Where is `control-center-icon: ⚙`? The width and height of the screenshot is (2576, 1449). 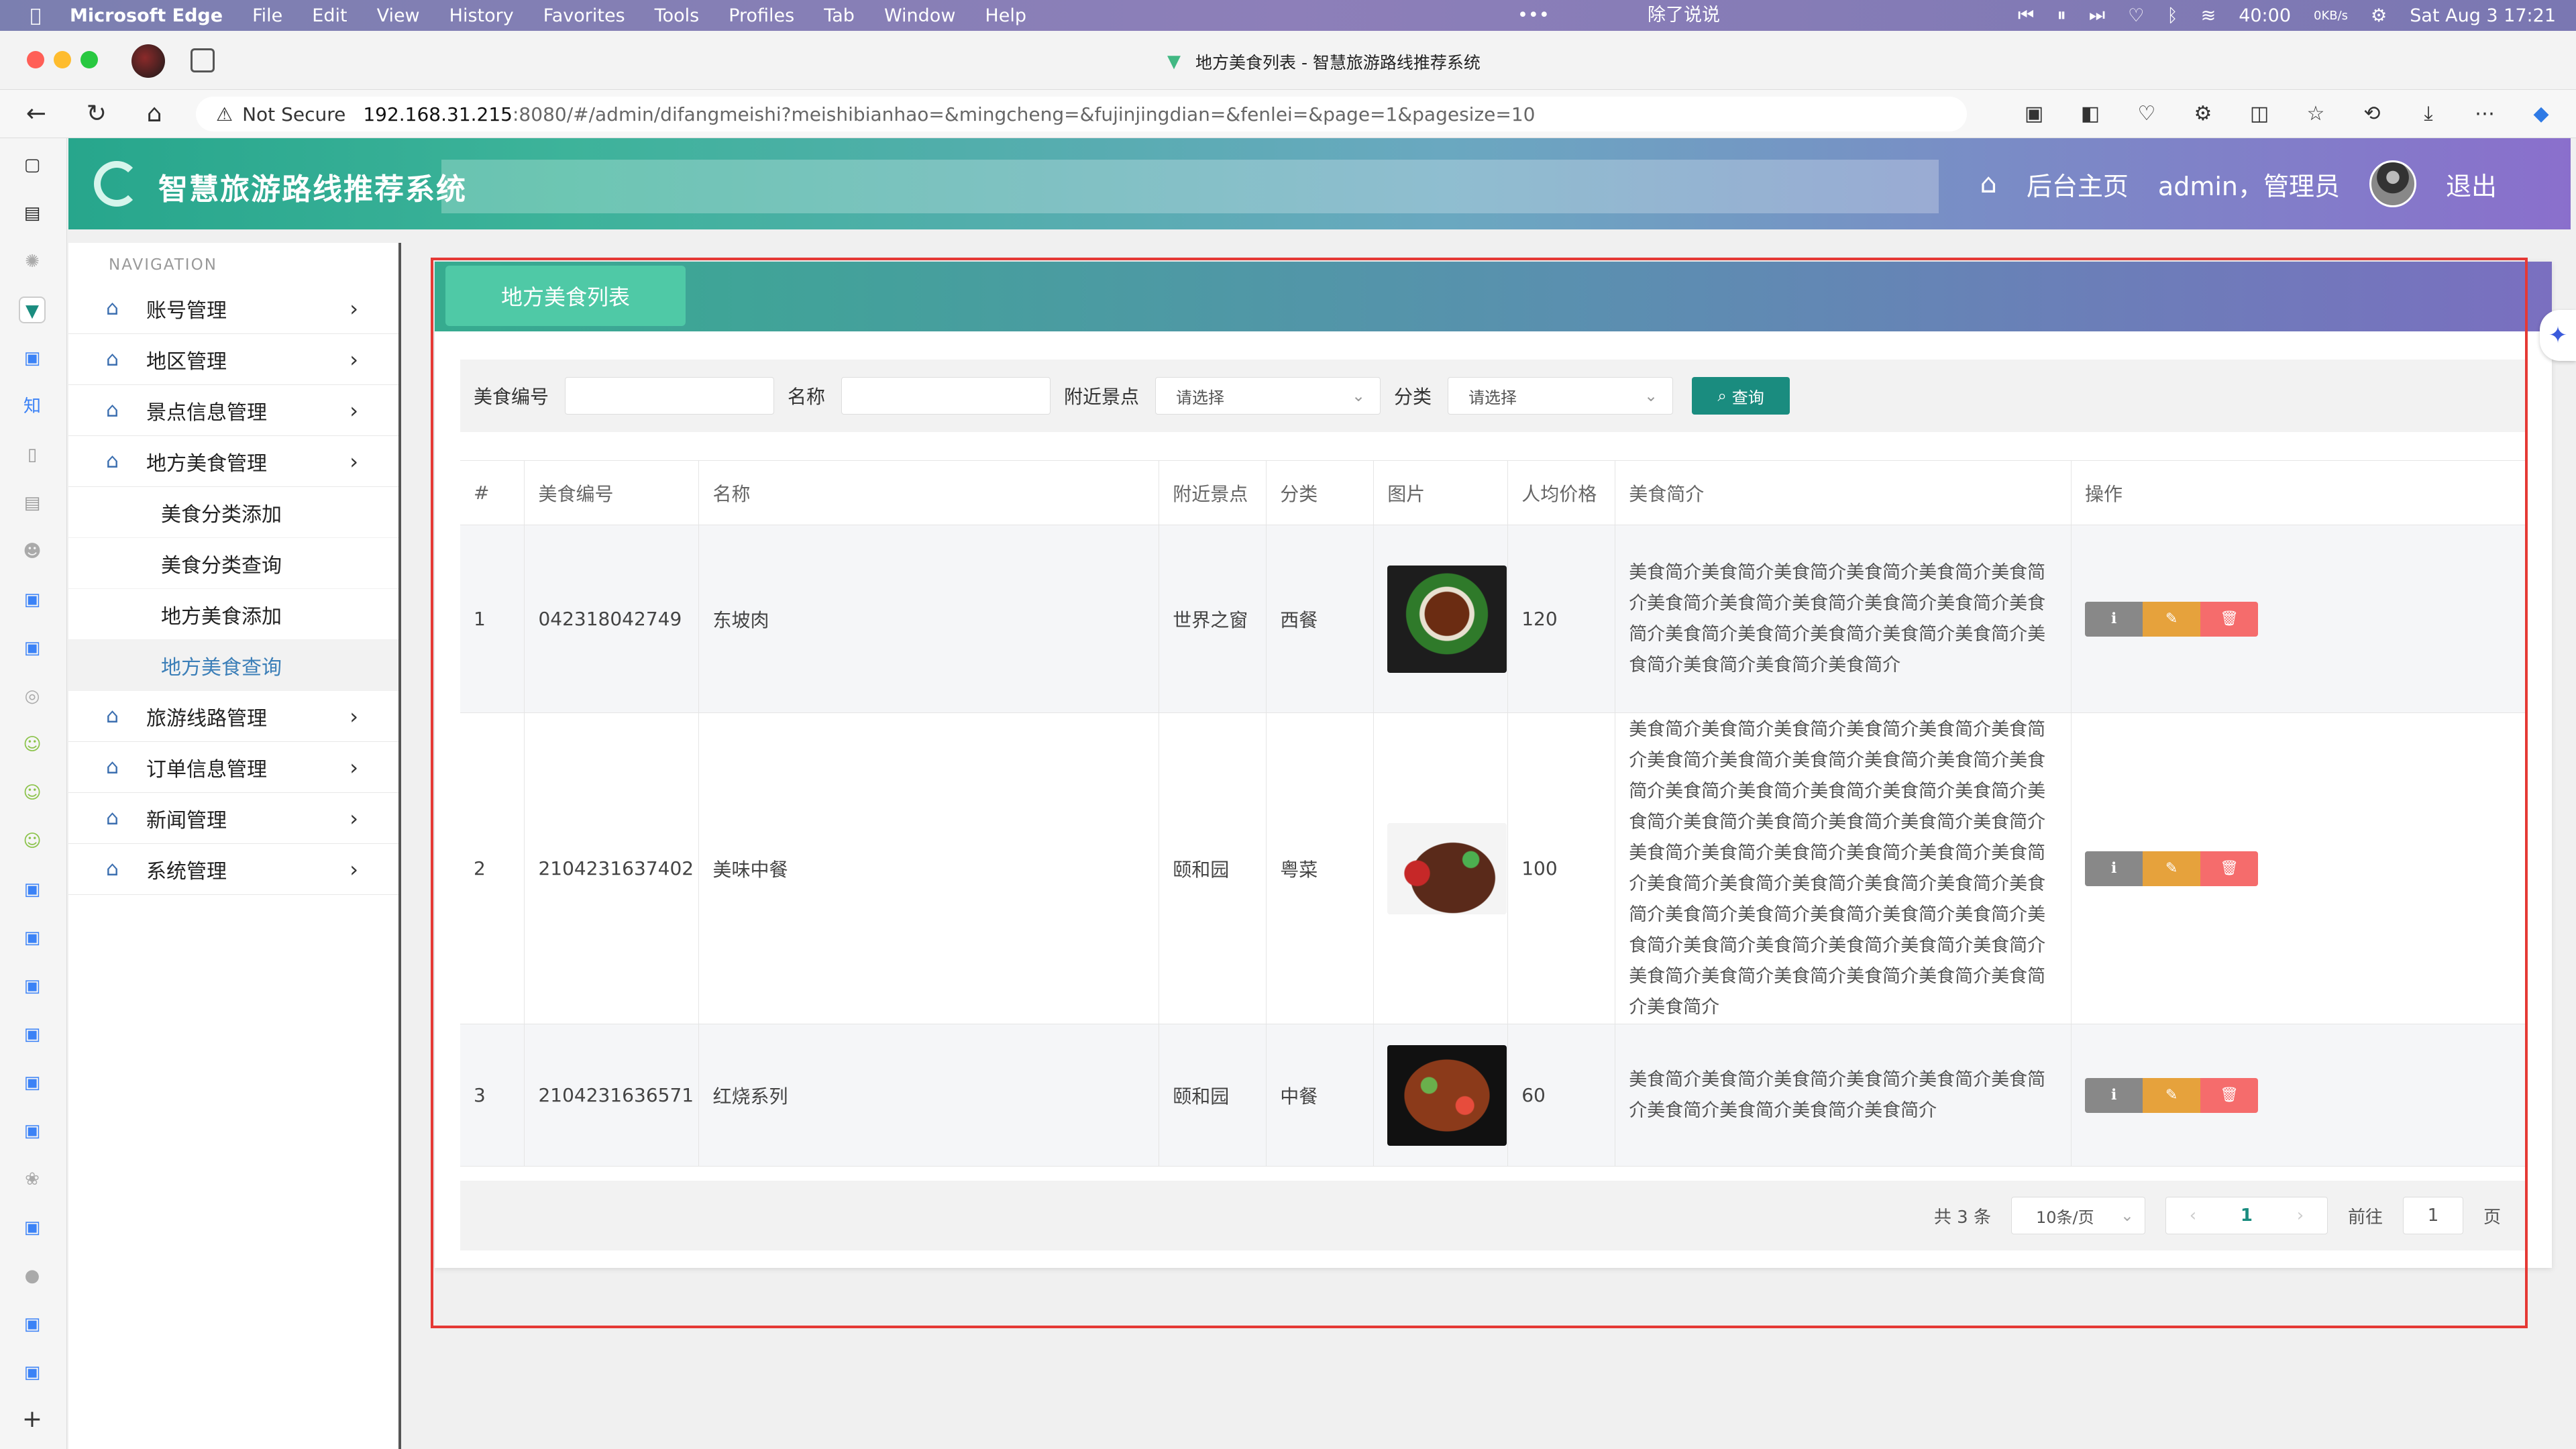
control-center-icon: ⚙ is located at coordinates (2379, 15).